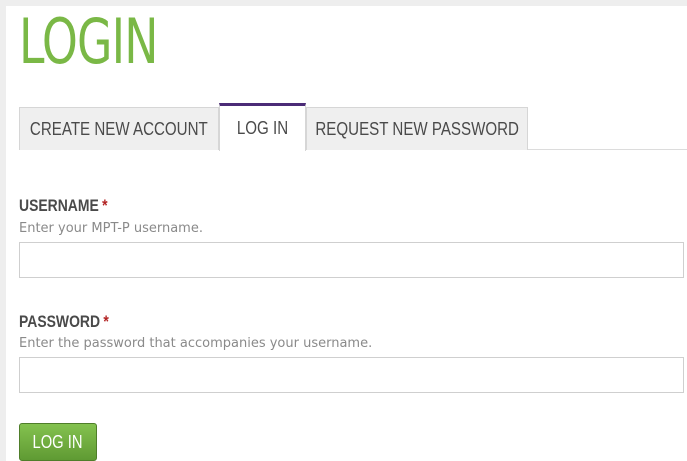 The width and height of the screenshot is (687, 461). Describe the element at coordinates (59, 205) in the screenshot. I see `username-label-text: USERNAME` at that location.